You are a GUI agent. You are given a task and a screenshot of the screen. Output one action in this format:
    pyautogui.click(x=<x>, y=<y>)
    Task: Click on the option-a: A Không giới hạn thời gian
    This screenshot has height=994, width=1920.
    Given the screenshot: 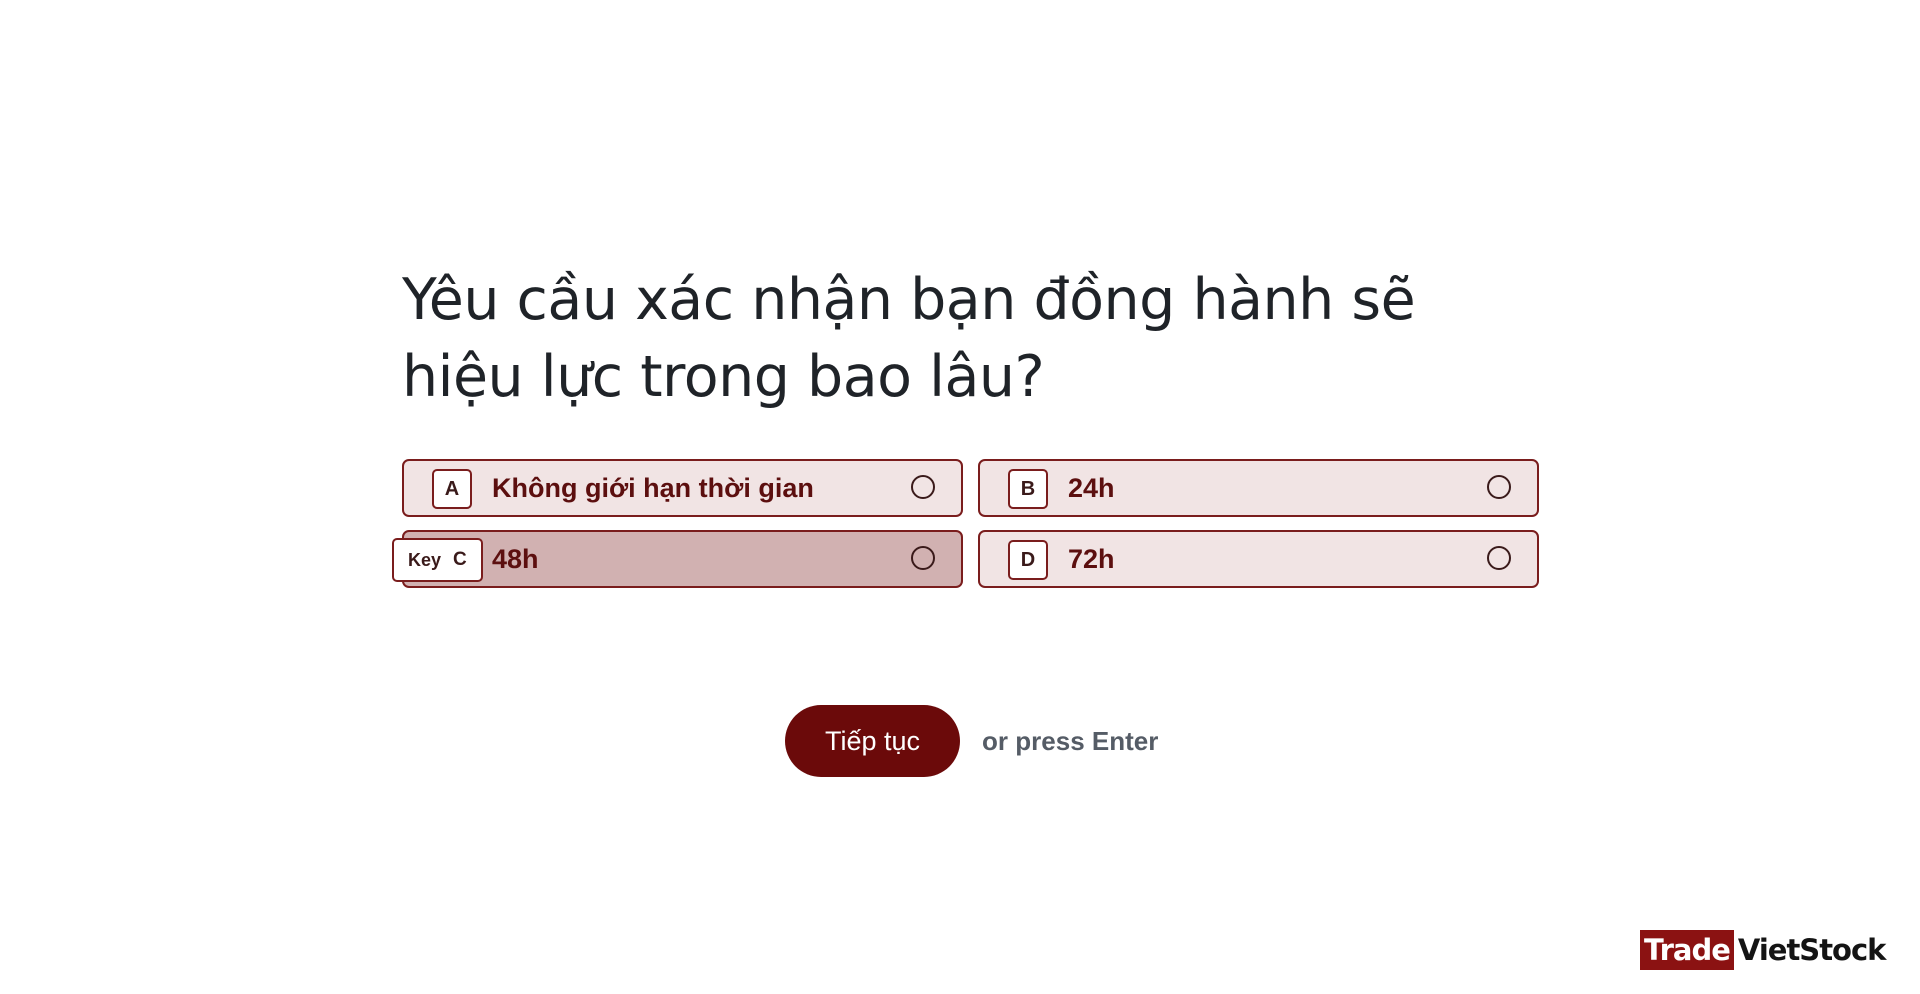 What is the action you would take?
    pyautogui.click(x=682, y=488)
    